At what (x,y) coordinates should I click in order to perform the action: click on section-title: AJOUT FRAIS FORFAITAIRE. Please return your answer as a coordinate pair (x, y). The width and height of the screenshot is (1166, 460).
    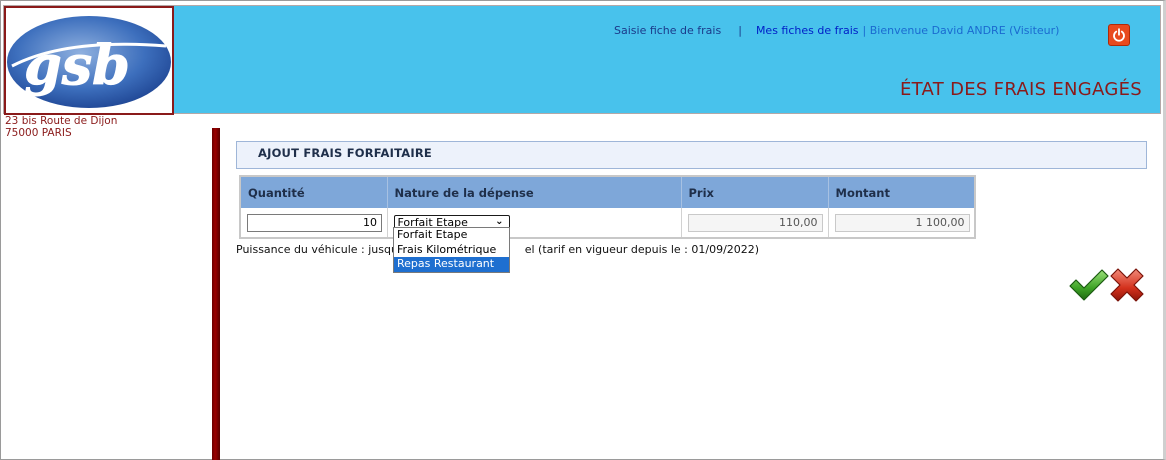
    Looking at the image, I should click on (345, 153).